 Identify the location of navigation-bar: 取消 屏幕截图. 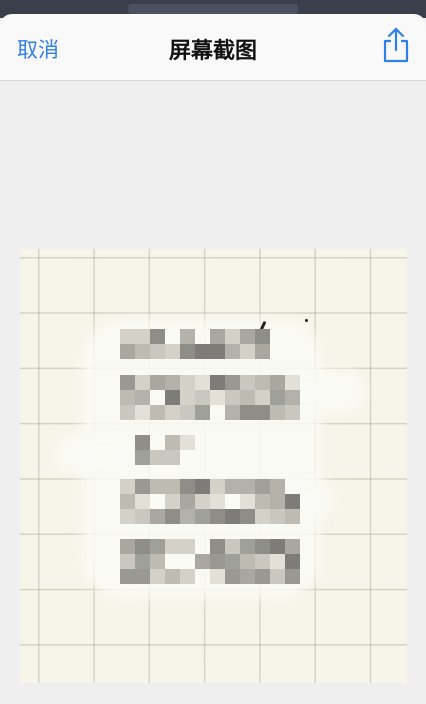
(213, 47).